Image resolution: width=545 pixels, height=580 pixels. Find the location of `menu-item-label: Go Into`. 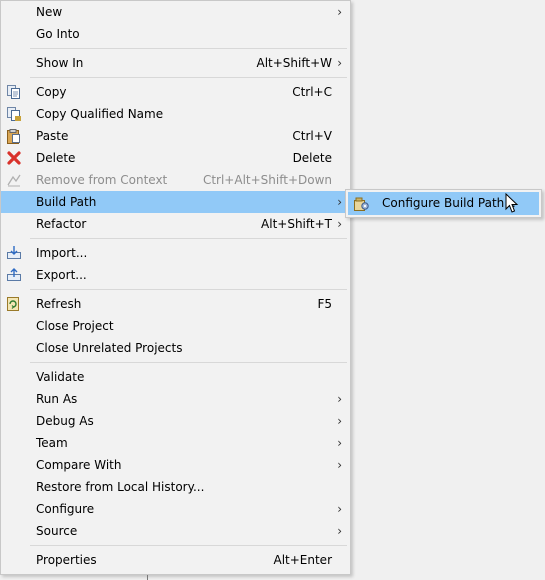

menu-item-label: Go Into is located at coordinates (58, 34).